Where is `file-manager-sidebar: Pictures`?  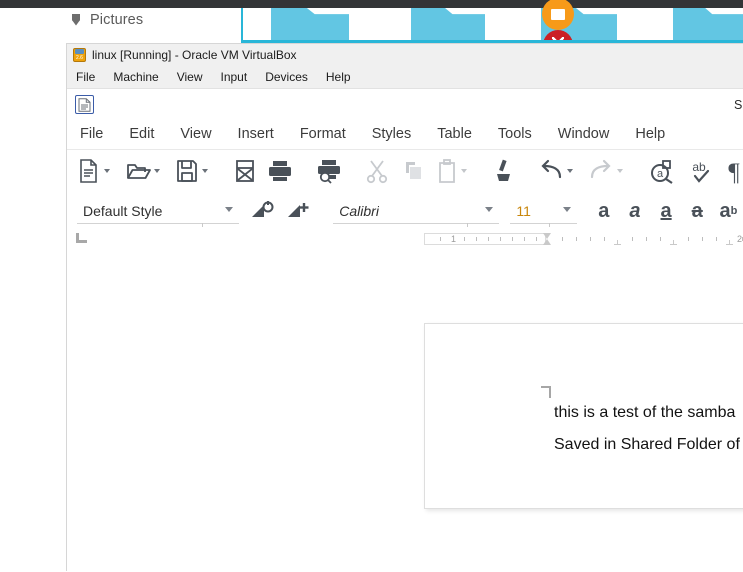
file-manager-sidebar: Pictures is located at coordinates (120, 27).